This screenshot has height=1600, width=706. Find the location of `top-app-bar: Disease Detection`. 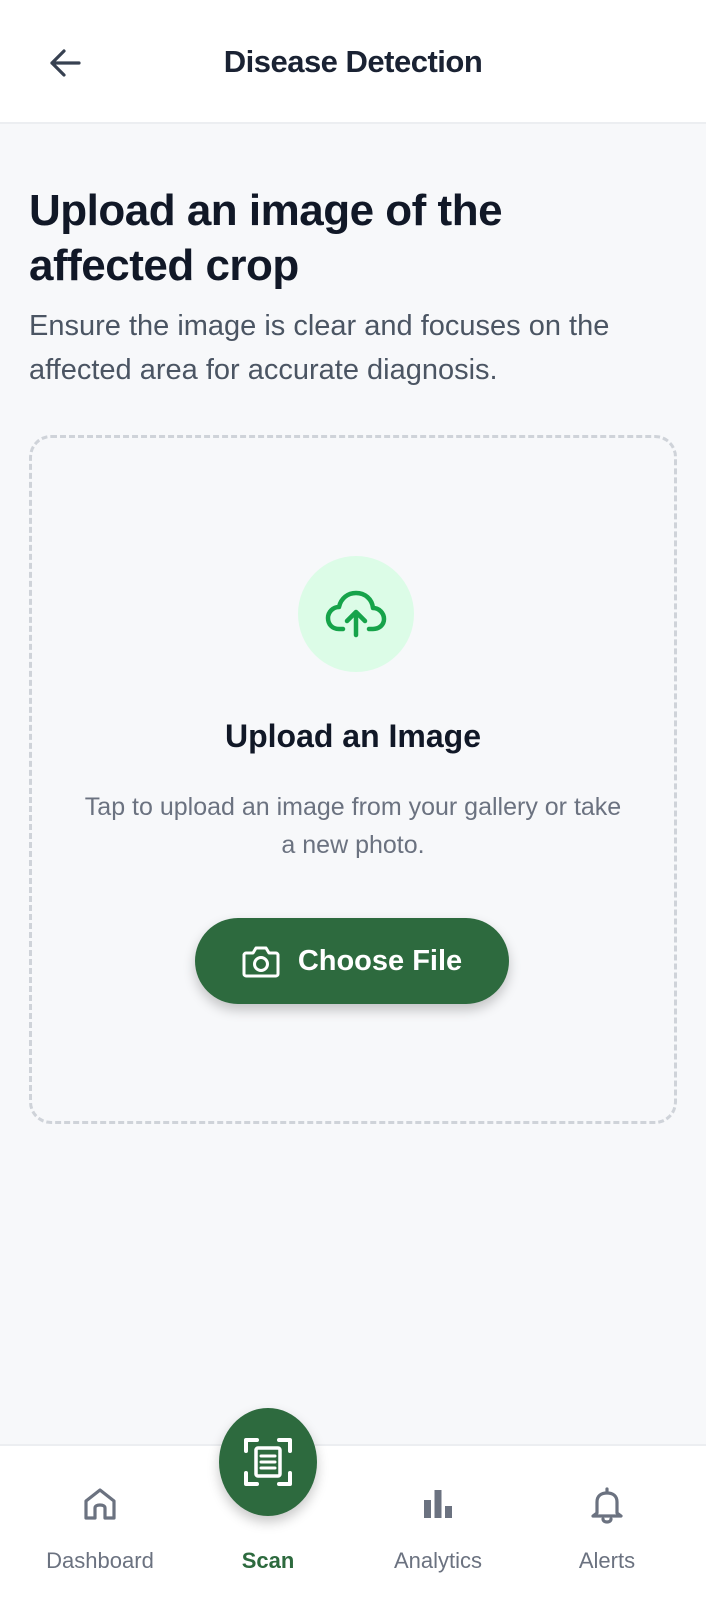

top-app-bar: Disease Detection is located at coordinates (353, 62).